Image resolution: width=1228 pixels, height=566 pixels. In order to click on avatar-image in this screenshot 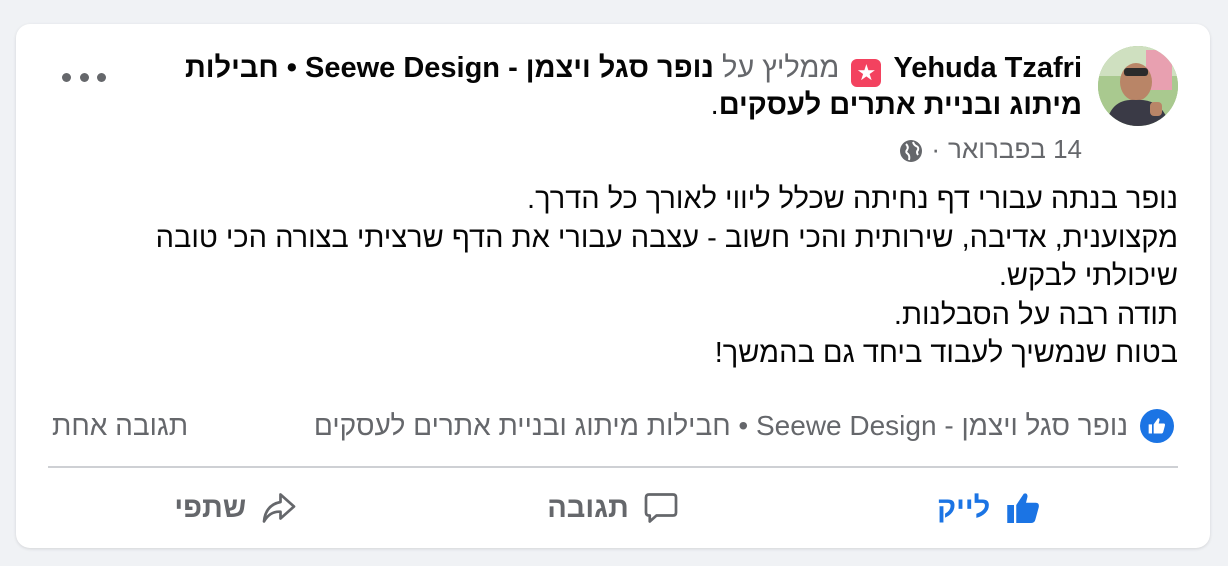, I will do `click(1138, 86)`.